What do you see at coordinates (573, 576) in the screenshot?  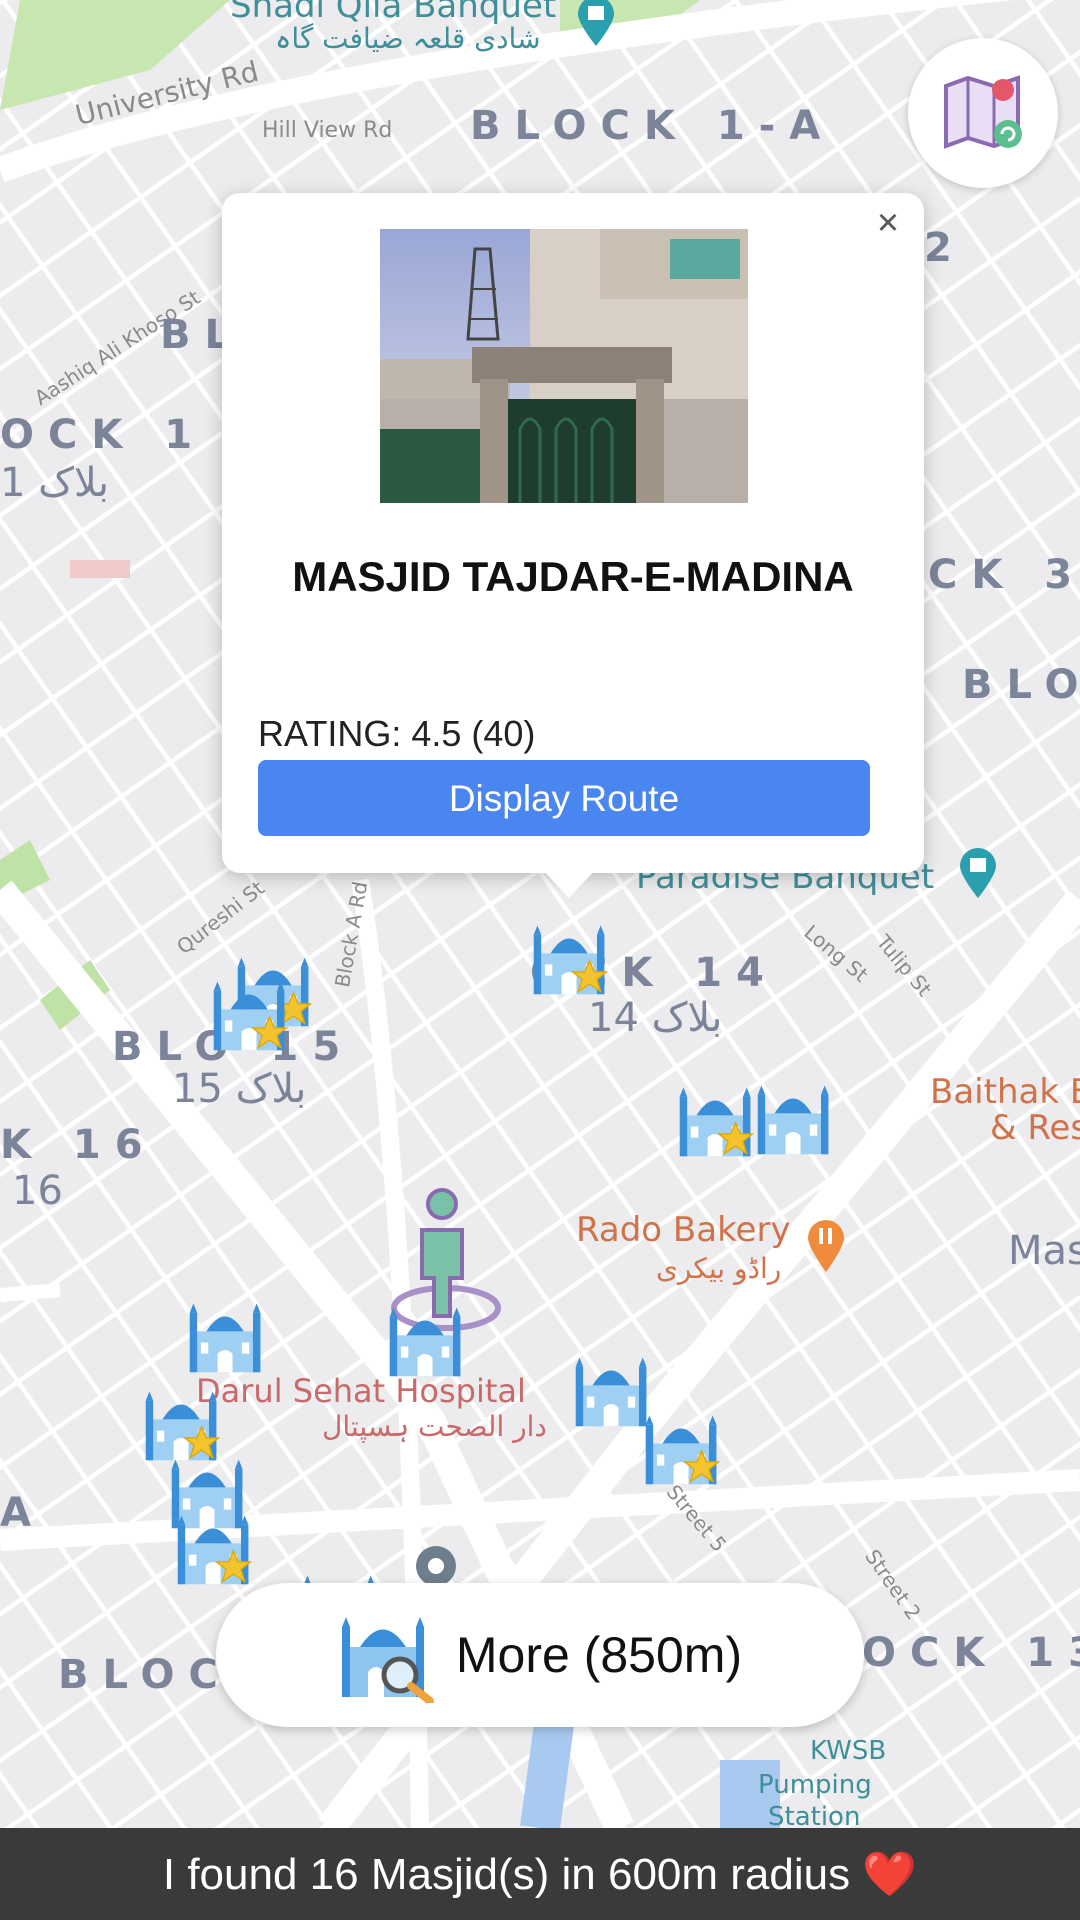 I see `masjid-name: MASJID TAJDAR-E-MADINA` at bounding box center [573, 576].